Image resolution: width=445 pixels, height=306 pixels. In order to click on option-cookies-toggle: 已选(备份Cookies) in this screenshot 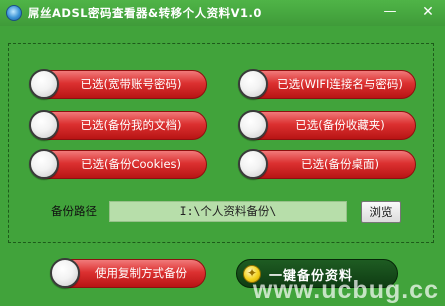, I will do `click(118, 164)`.